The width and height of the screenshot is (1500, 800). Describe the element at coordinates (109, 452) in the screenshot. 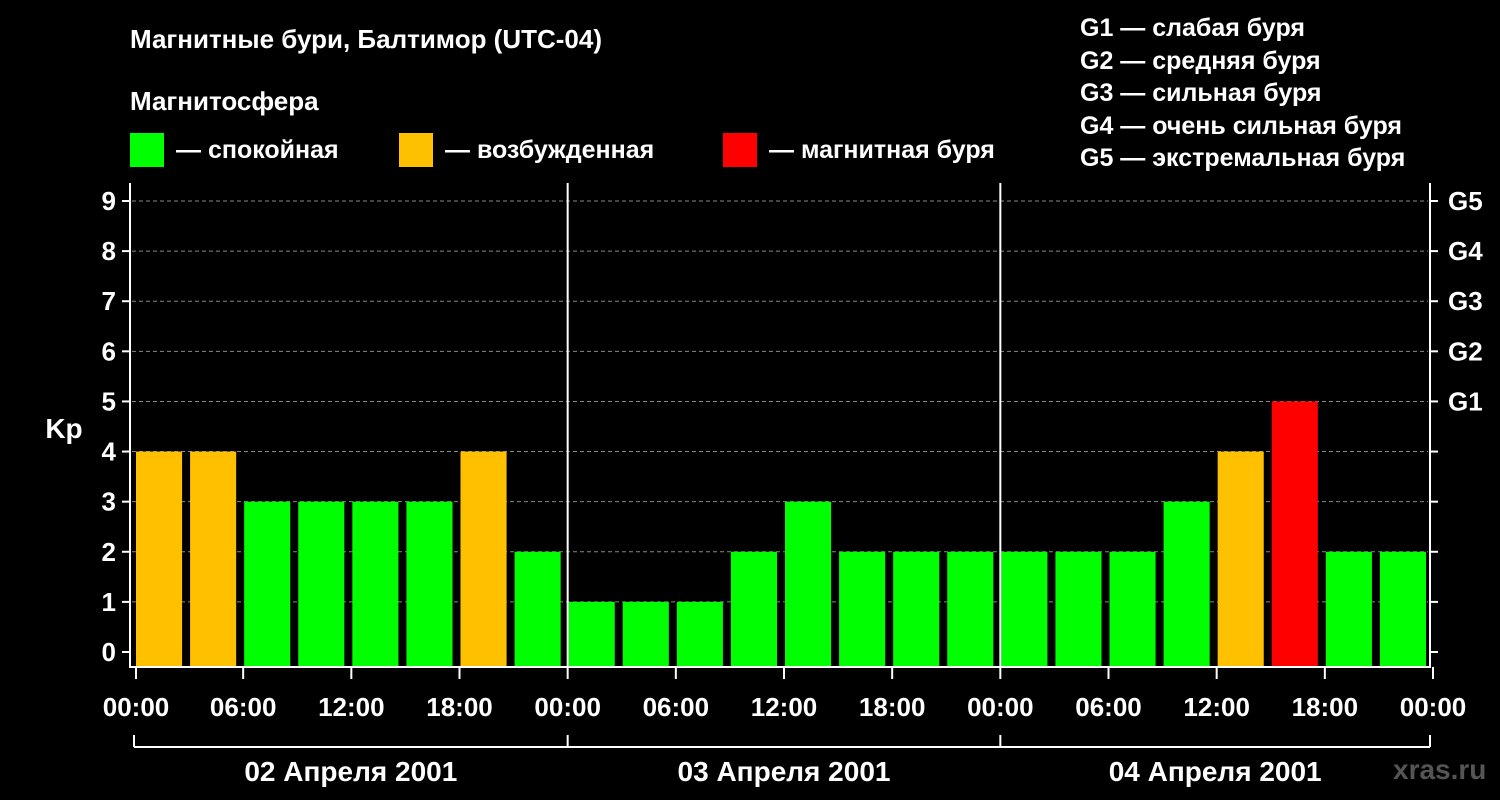

I see `y-tick-label-4: 4` at that location.